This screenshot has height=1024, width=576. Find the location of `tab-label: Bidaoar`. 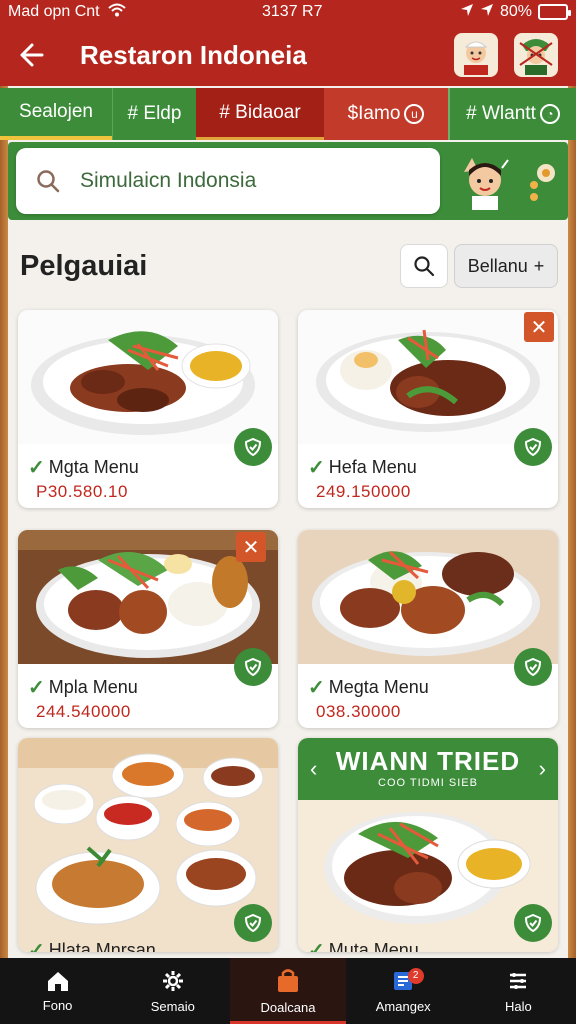

tab-label: Bidaoar is located at coordinates (268, 112).